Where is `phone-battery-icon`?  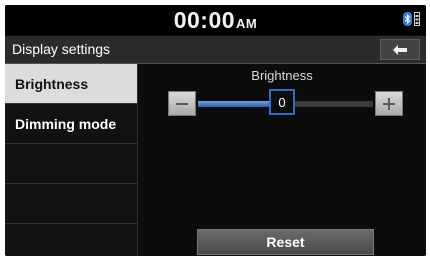 phone-battery-icon is located at coordinates (417, 19).